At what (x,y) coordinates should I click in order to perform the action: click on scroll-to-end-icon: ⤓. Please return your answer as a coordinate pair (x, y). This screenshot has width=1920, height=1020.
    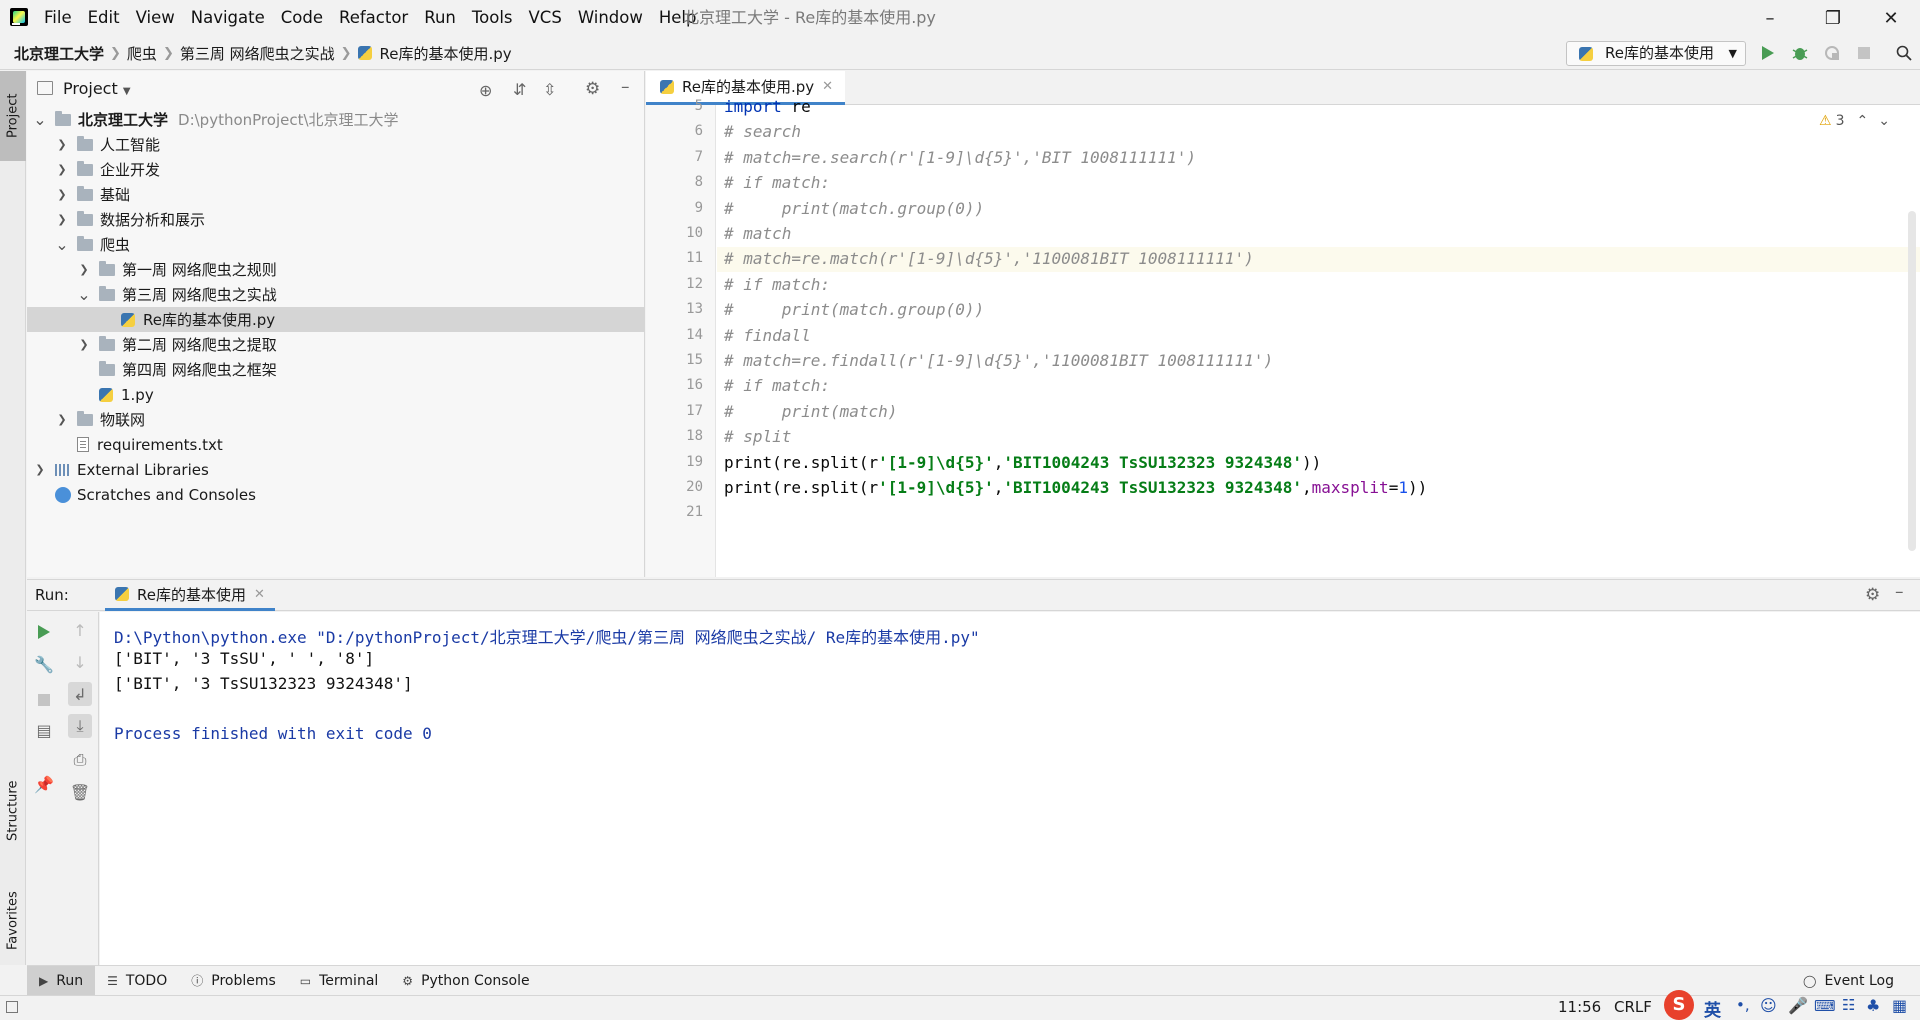
    Looking at the image, I should click on (80, 726).